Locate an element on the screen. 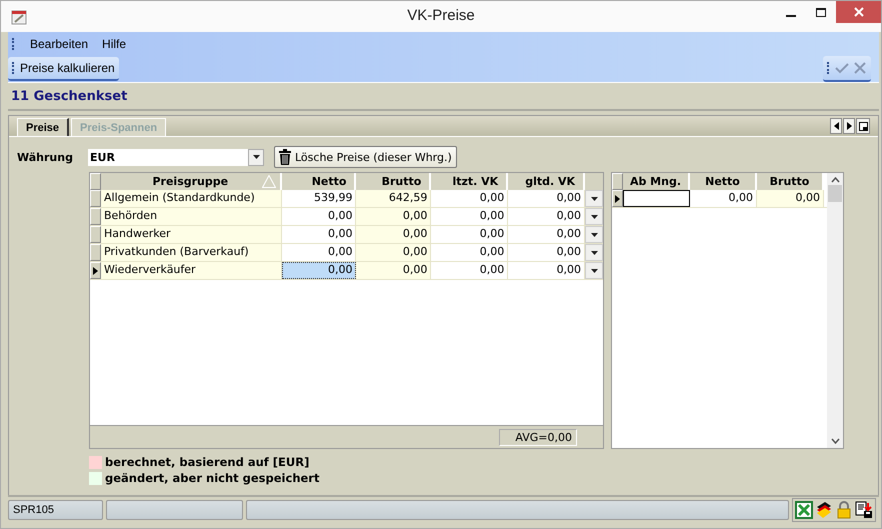  header-corner is located at coordinates (594, 181).